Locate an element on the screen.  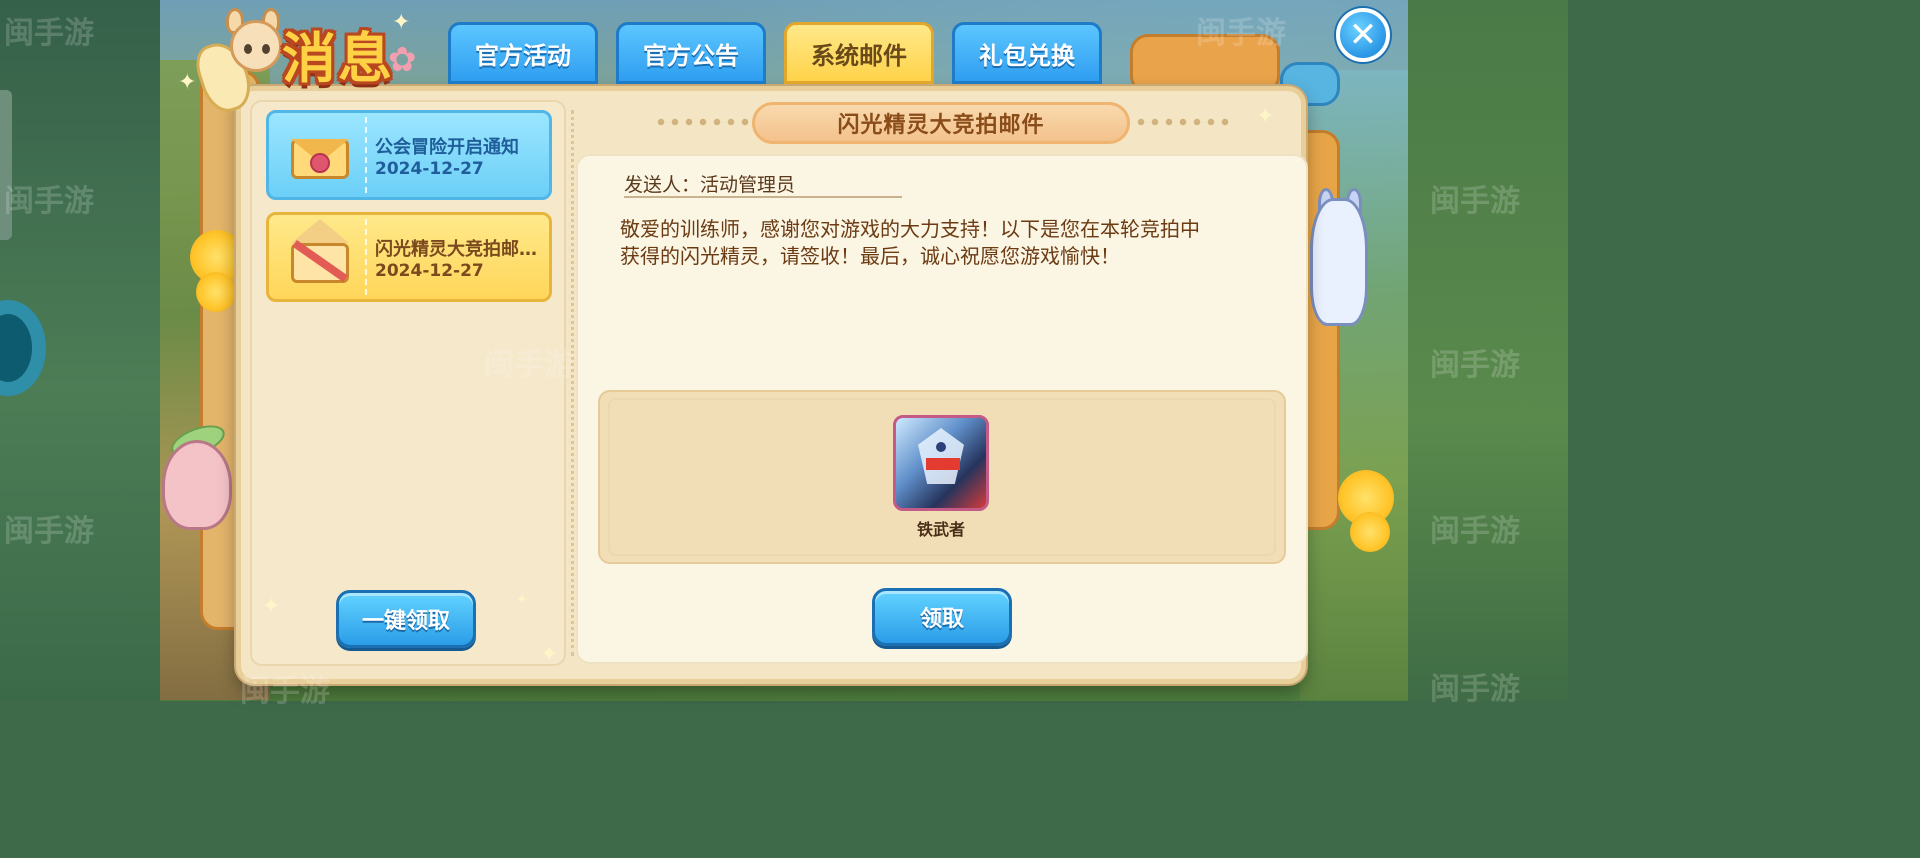
tab-official-events: 官方活动 is located at coordinates (523, 53).